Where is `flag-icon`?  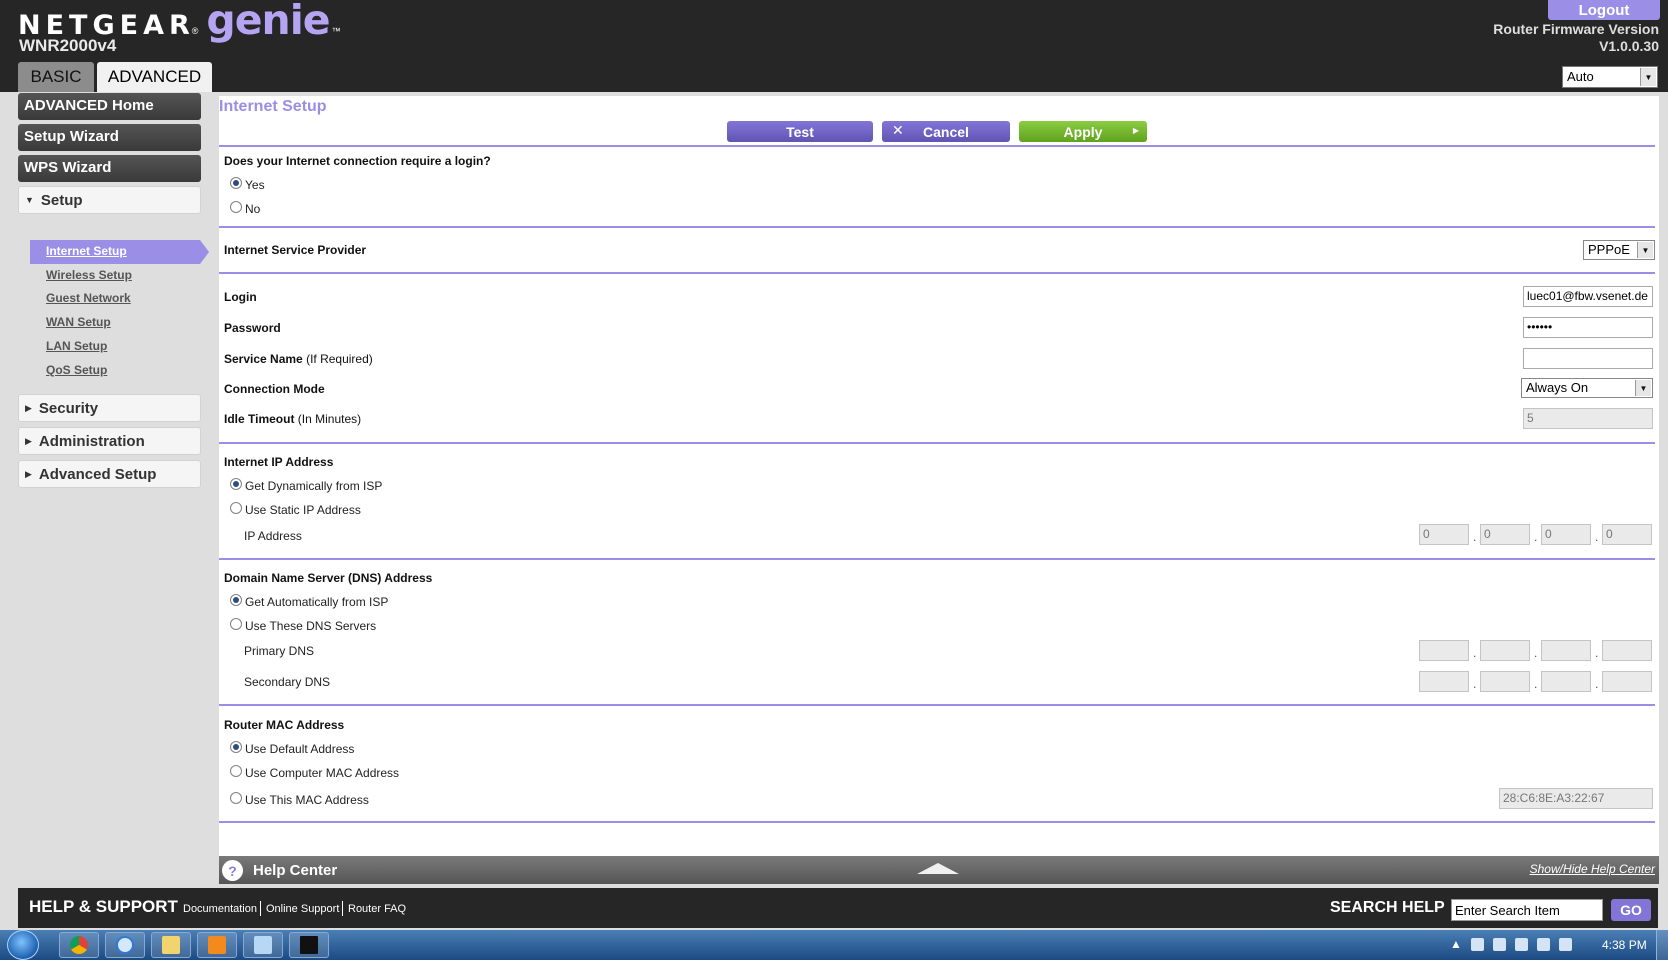
flag-icon is located at coordinates (1477, 944).